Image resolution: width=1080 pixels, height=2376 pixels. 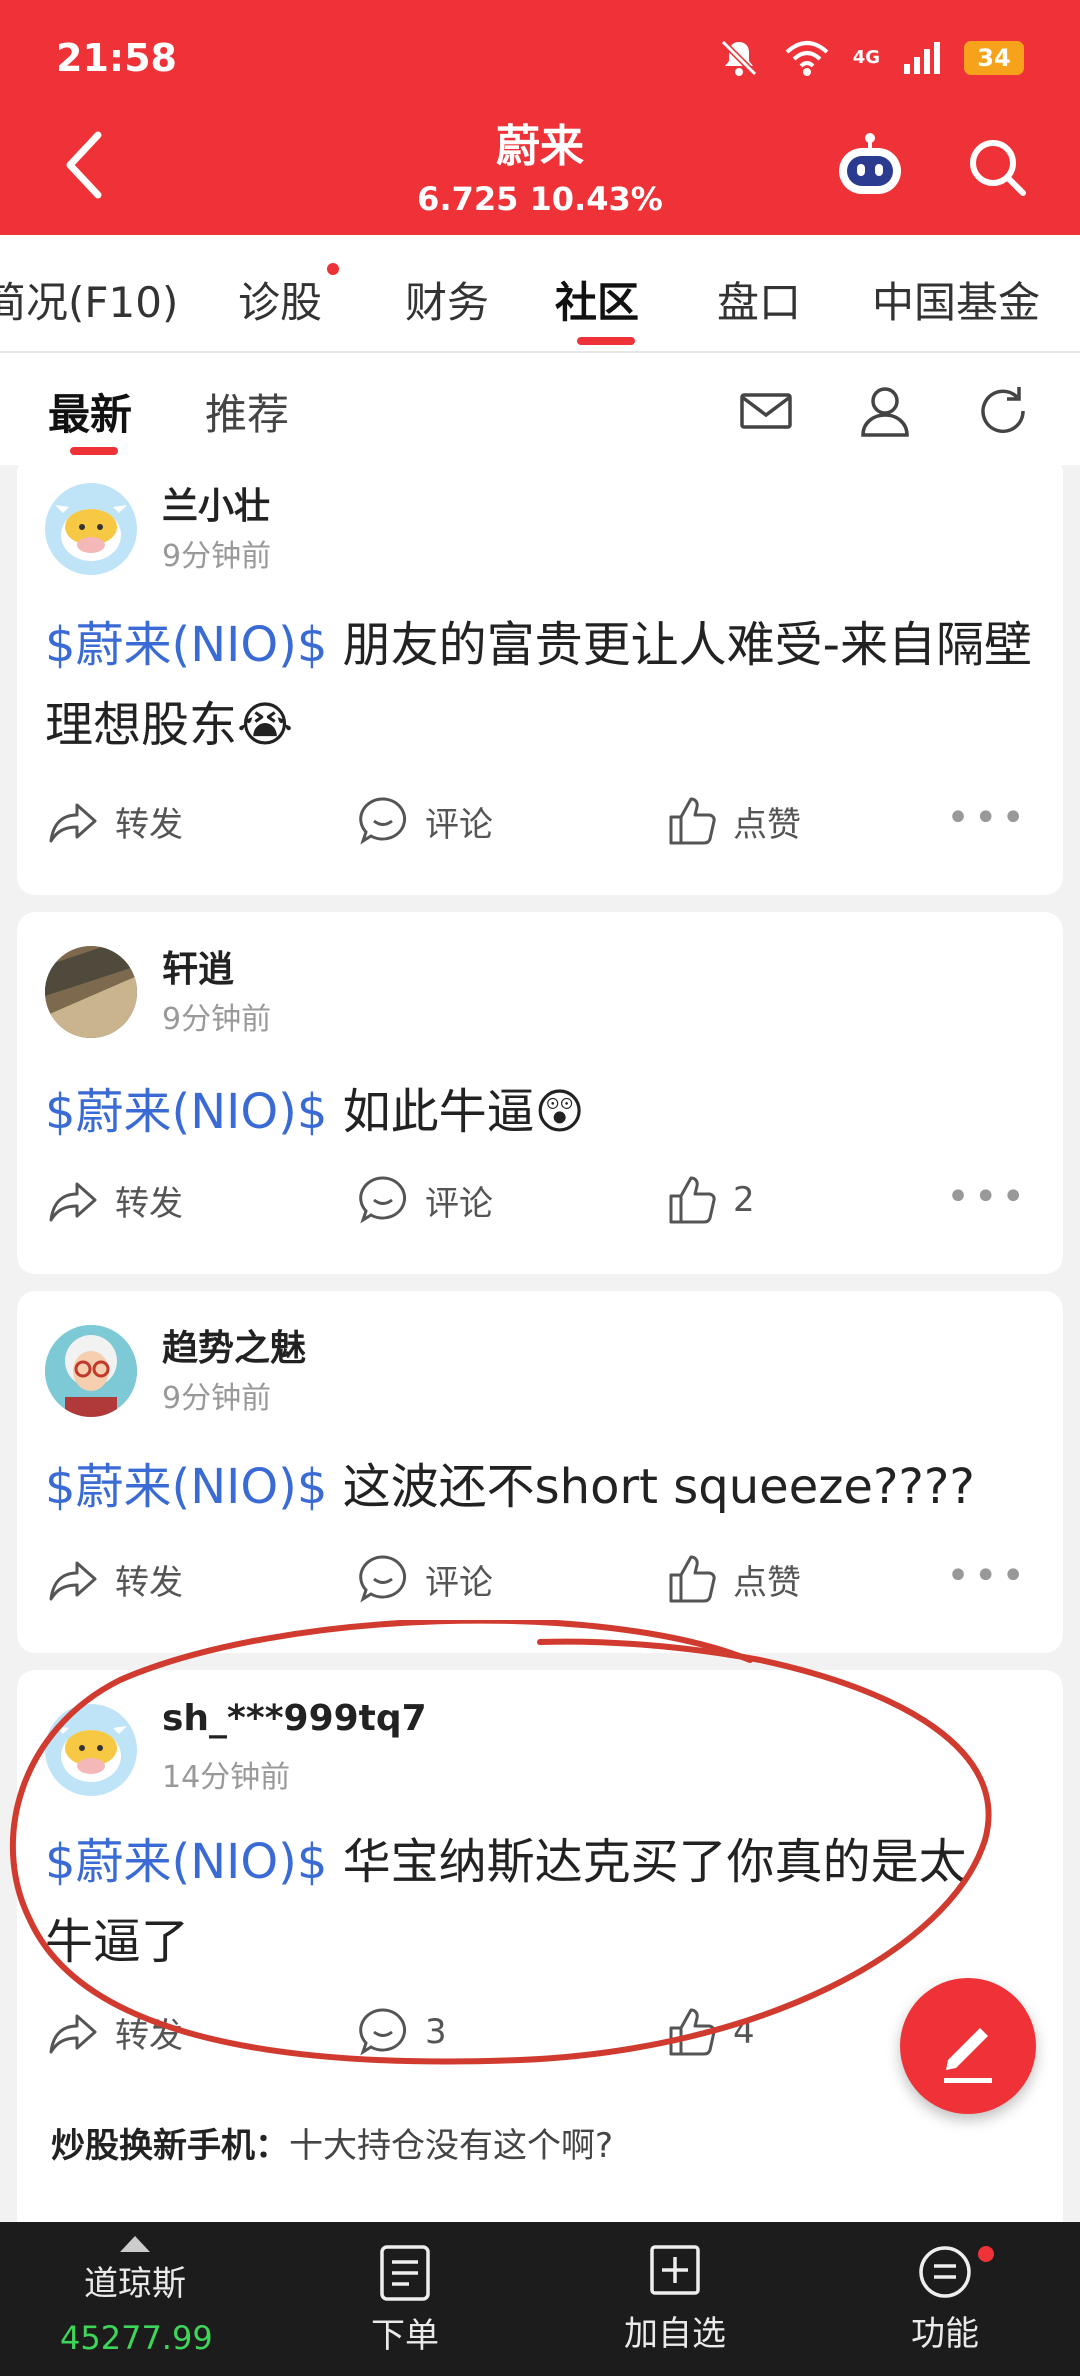 I want to click on bottom-toolbar: 道琼斯 45277.99 下单 加自选 功能, so click(x=540, y=2299).